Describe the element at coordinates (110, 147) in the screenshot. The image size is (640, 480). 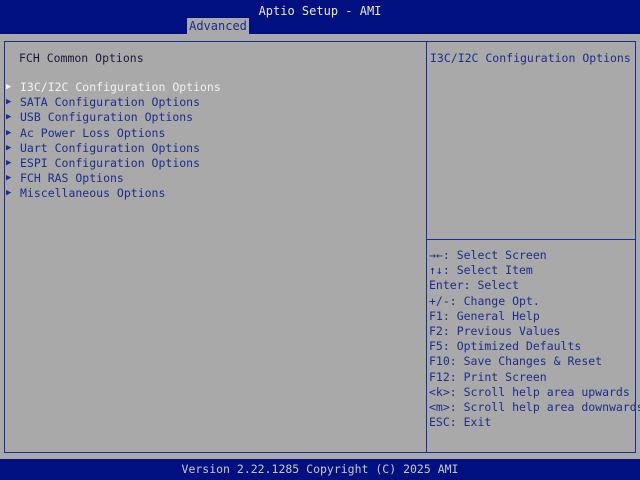
I see `menu-item-label: Uart Configuration Options` at that location.